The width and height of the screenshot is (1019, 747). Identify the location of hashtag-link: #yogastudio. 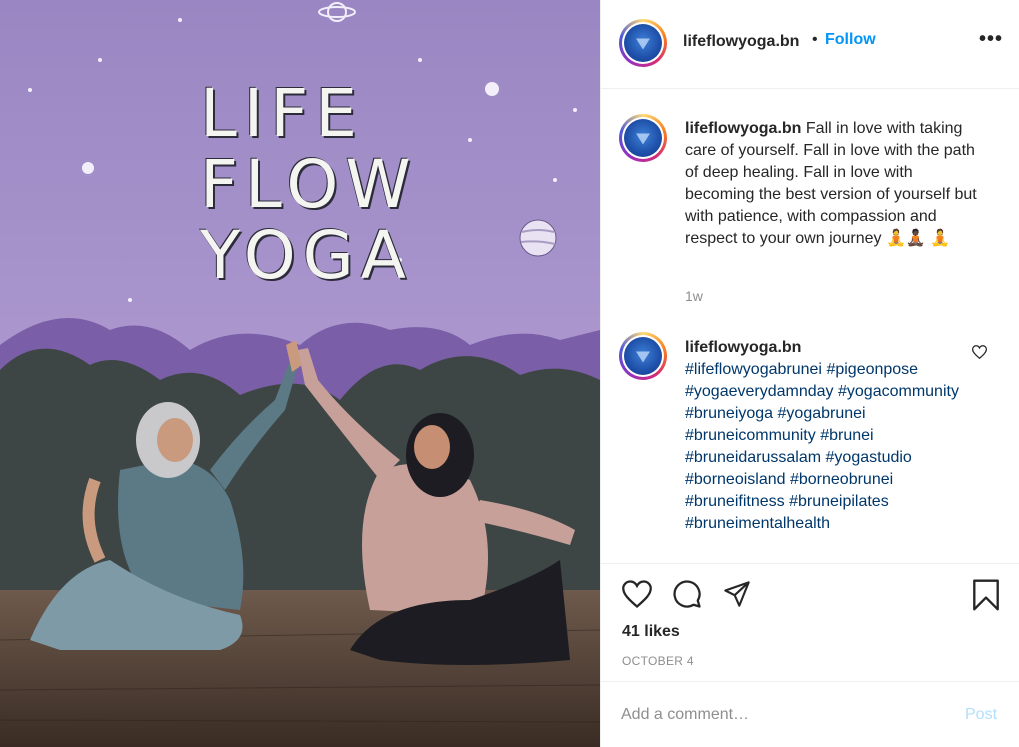
(869, 457).